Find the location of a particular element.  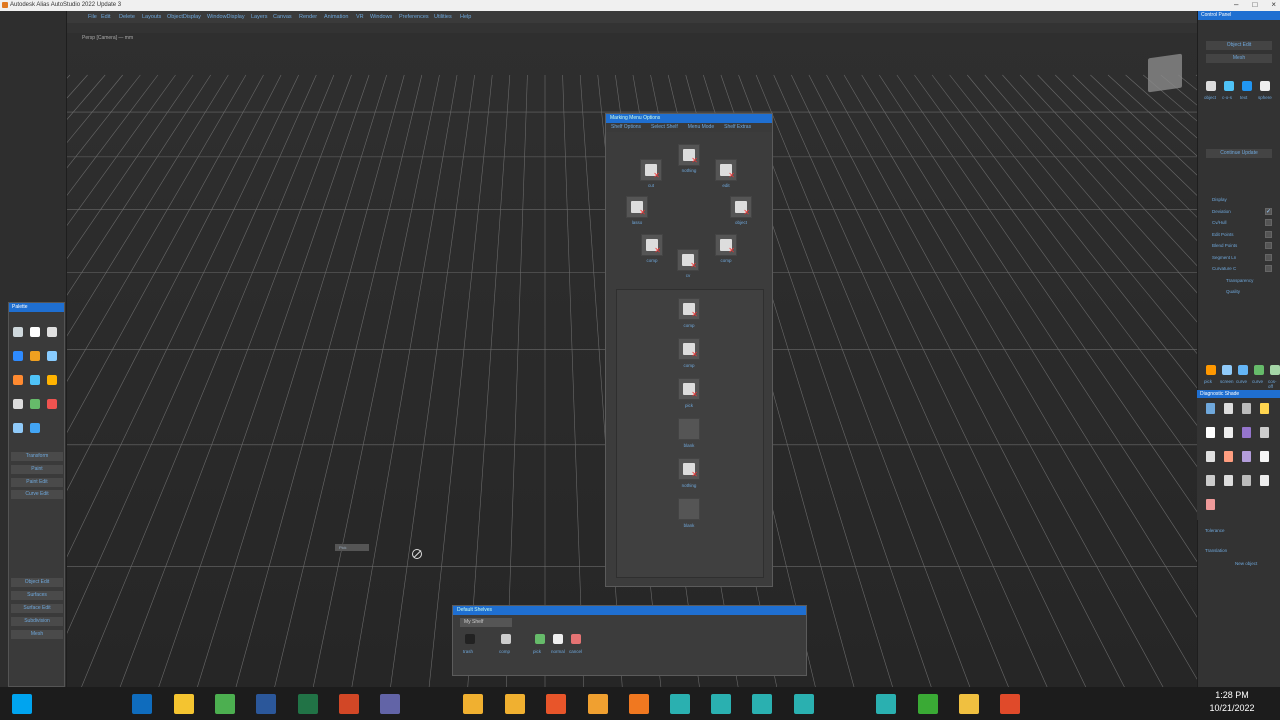

mm-tab-3: Shelf Extras is located at coordinates (737, 127).